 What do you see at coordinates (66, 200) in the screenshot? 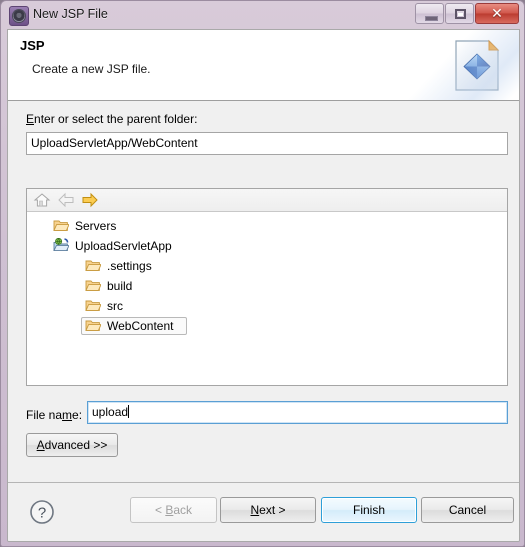
I see `back-arrow-icon` at bounding box center [66, 200].